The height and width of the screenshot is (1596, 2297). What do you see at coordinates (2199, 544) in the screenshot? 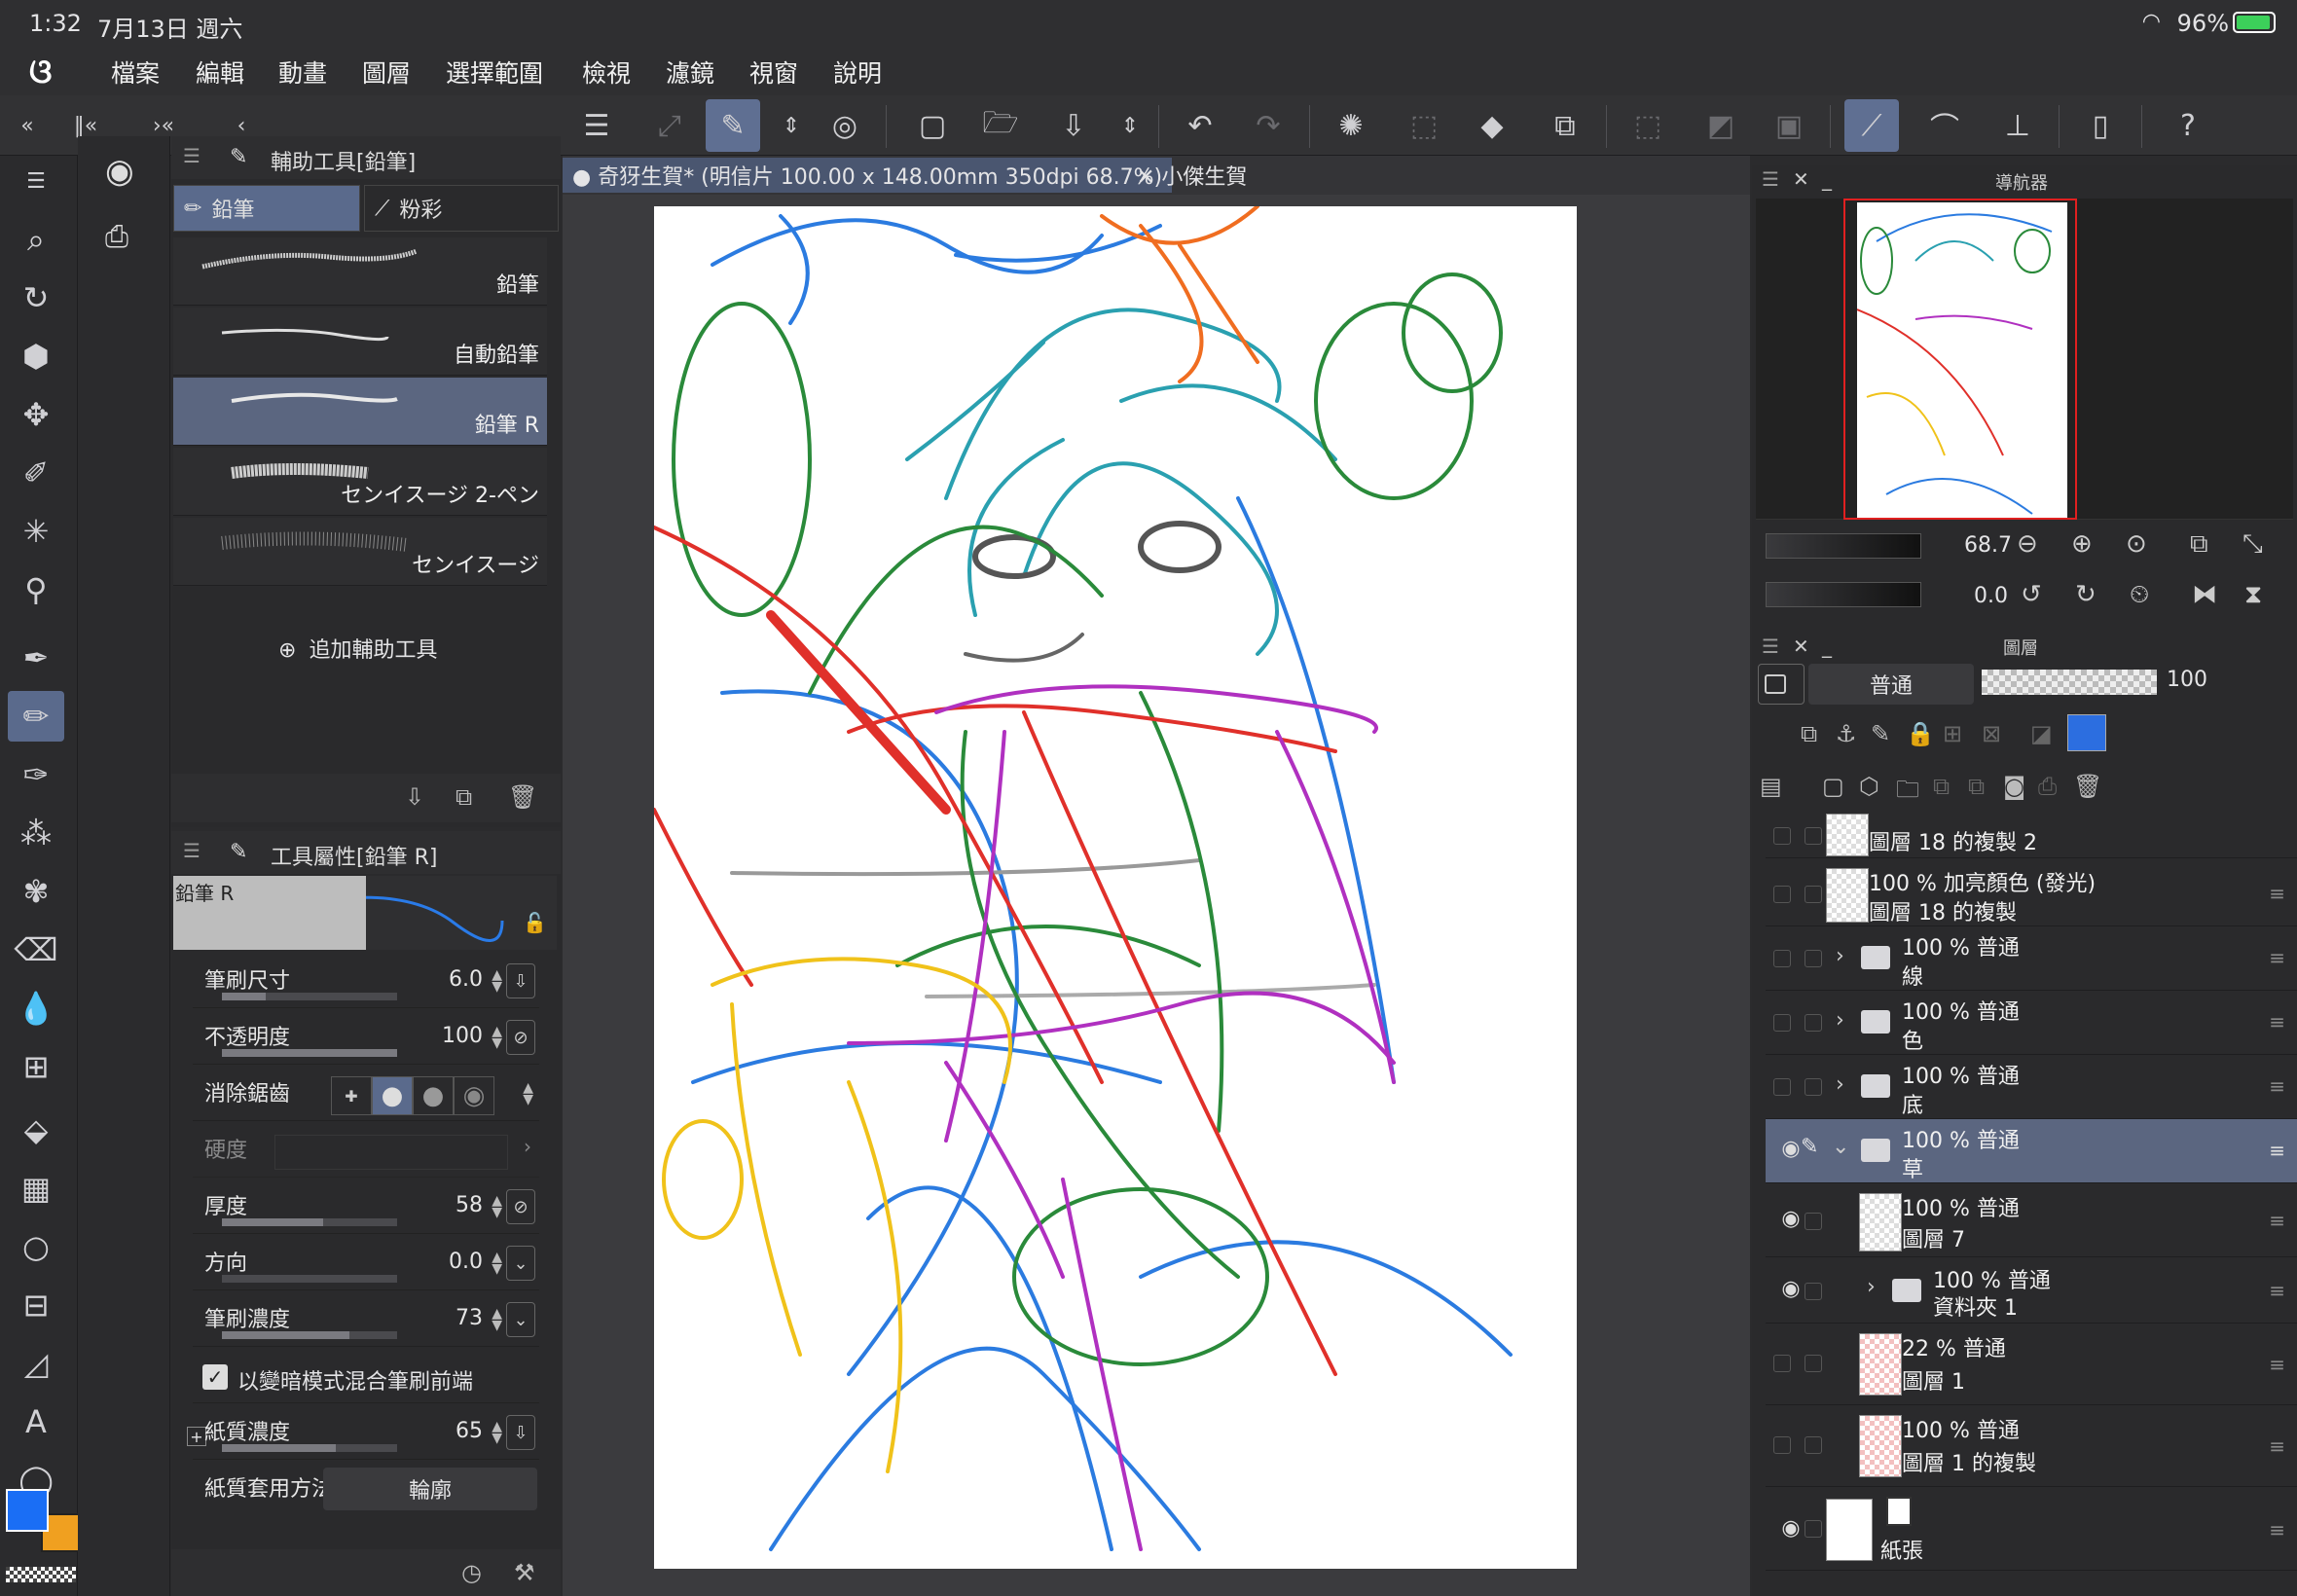
I see `actual-size-icon: ⧉` at bounding box center [2199, 544].